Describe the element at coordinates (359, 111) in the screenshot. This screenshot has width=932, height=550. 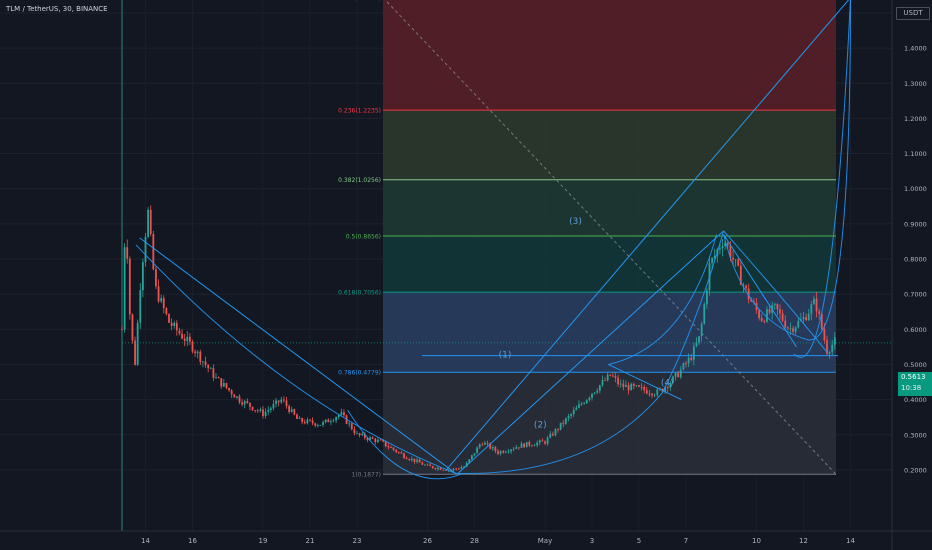
I see `fib-level-label: 0.236(1.2235)` at that location.